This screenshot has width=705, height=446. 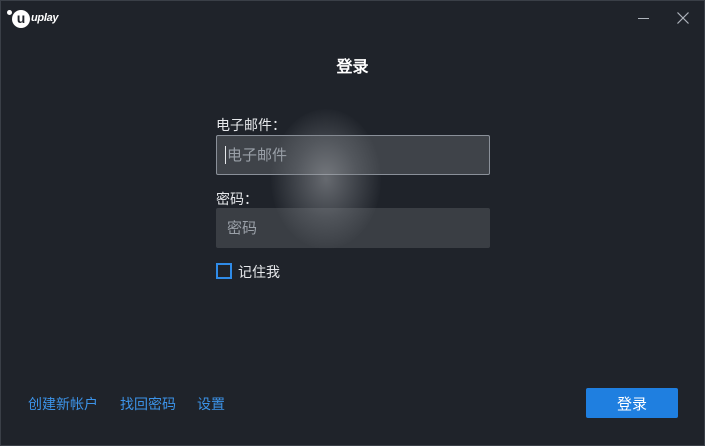 What do you see at coordinates (353, 155) in the screenshot?
I see `email-field` at bounding box center [353, 155].